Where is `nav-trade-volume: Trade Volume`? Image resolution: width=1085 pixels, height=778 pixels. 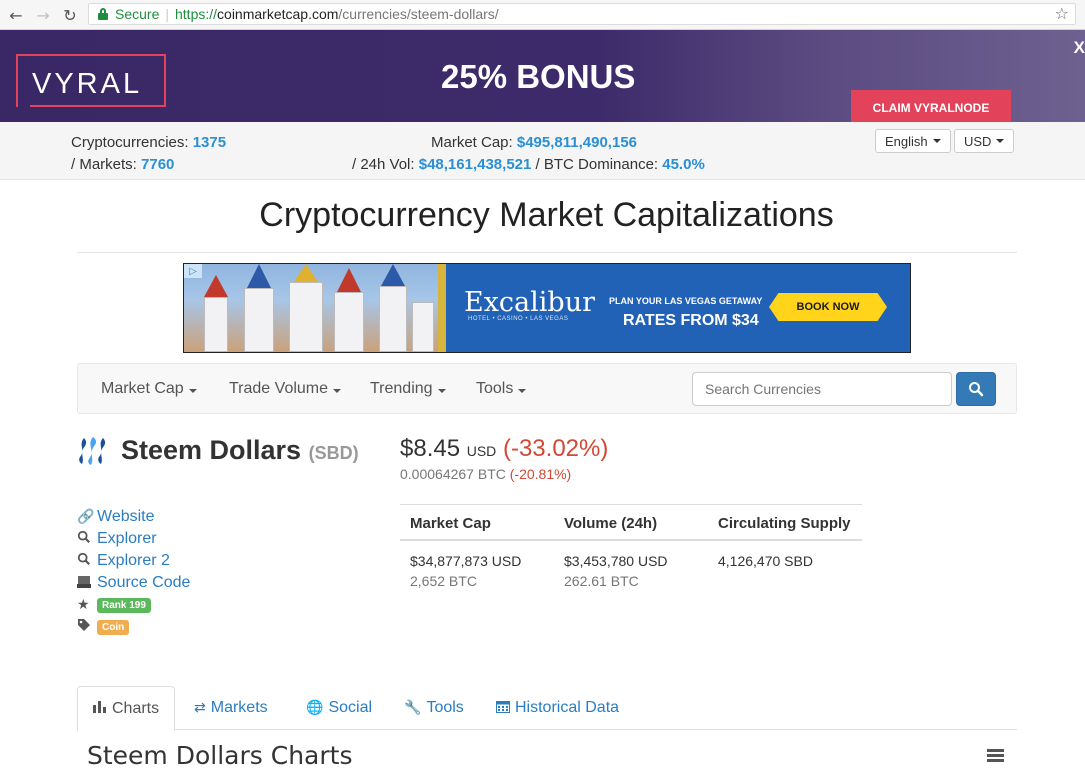 nav-trade-volume: Trade Volume is located at coordinates (285, 389).